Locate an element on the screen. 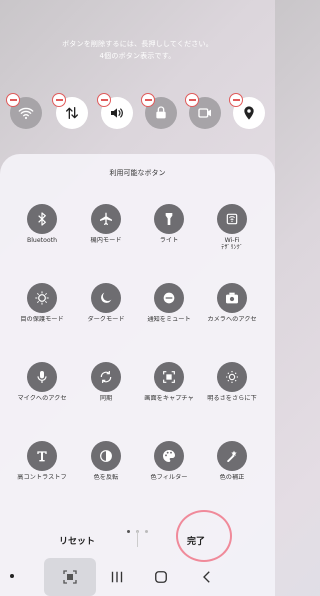 Image resolution: width=320 pixels, height=596 pixels. moon-icon is located at coordinates (106, 297).